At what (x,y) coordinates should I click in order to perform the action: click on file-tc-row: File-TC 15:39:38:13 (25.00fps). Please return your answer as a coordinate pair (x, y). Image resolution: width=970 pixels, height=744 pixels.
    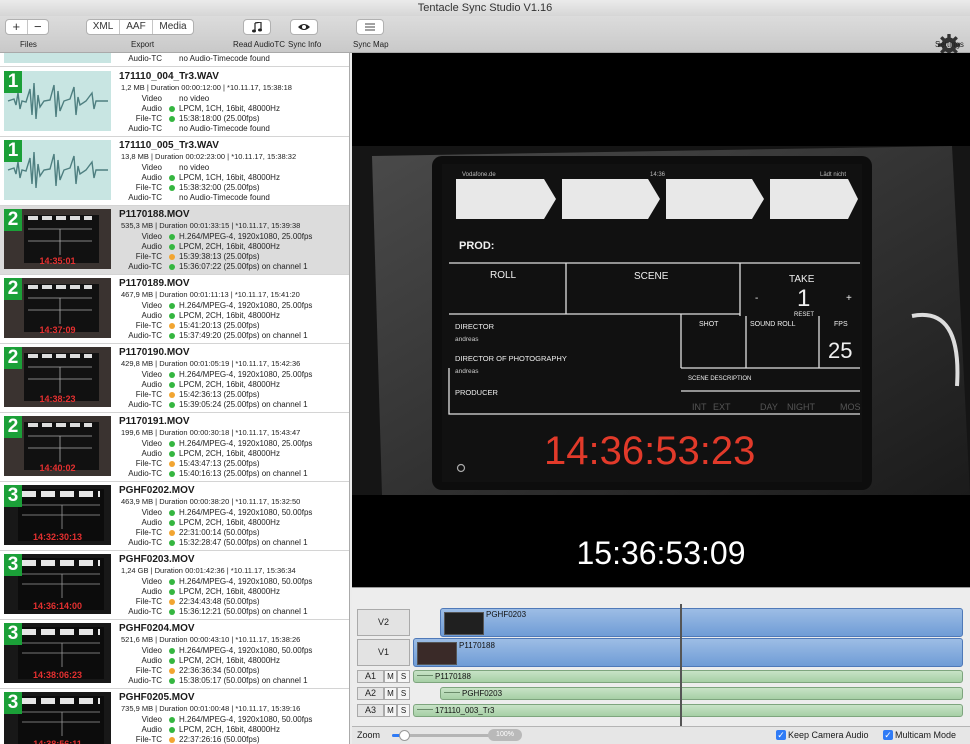
    Looking at the image, I should click on (224, 257).